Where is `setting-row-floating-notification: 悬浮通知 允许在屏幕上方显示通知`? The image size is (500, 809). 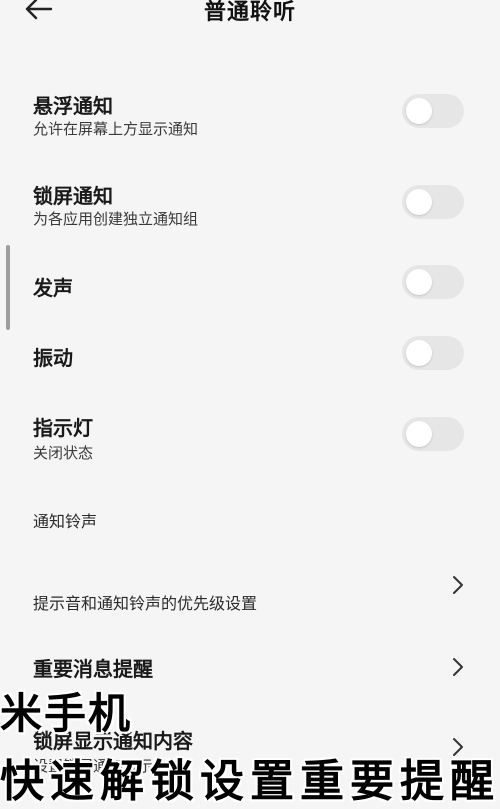 setting-row-floating-notification: 悬浮通知 允许在屏幕上方显示通知 is located at coordinates (250, 115).